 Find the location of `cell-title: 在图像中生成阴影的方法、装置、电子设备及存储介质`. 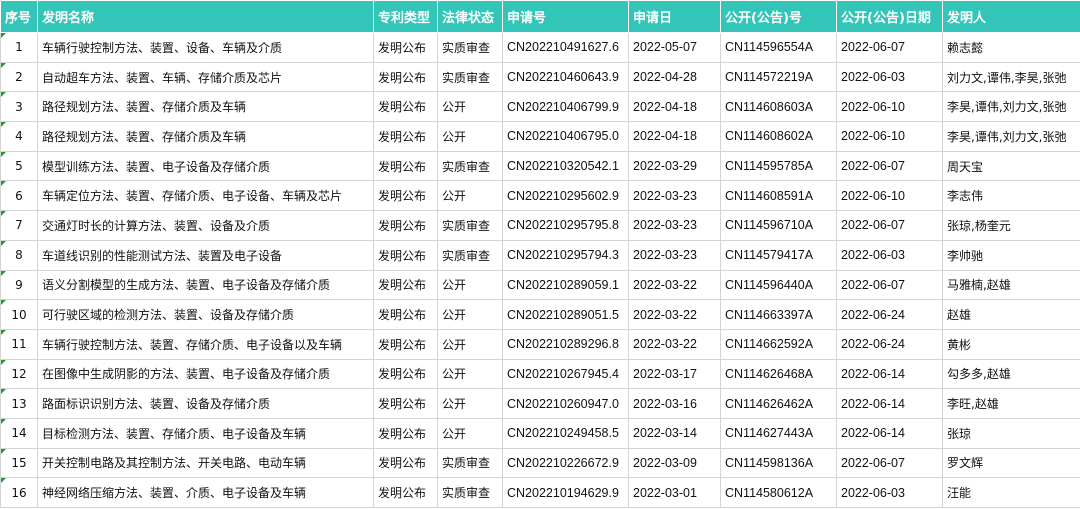

cell-title: 在图像中生成阴影的方法、装置、电子设备及存储介质 is located at coordinates (205, 374).